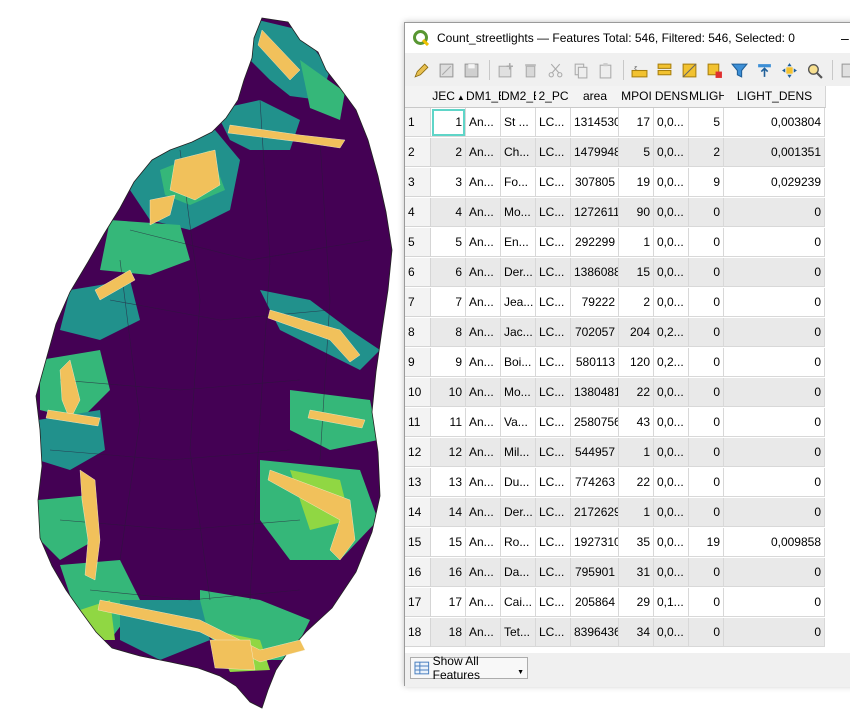 The width and height of the screenshot is (850, 714). Describe the element at coordinates (764, 70) in the screenshot. I see `move-selection-top-icon` at that location.